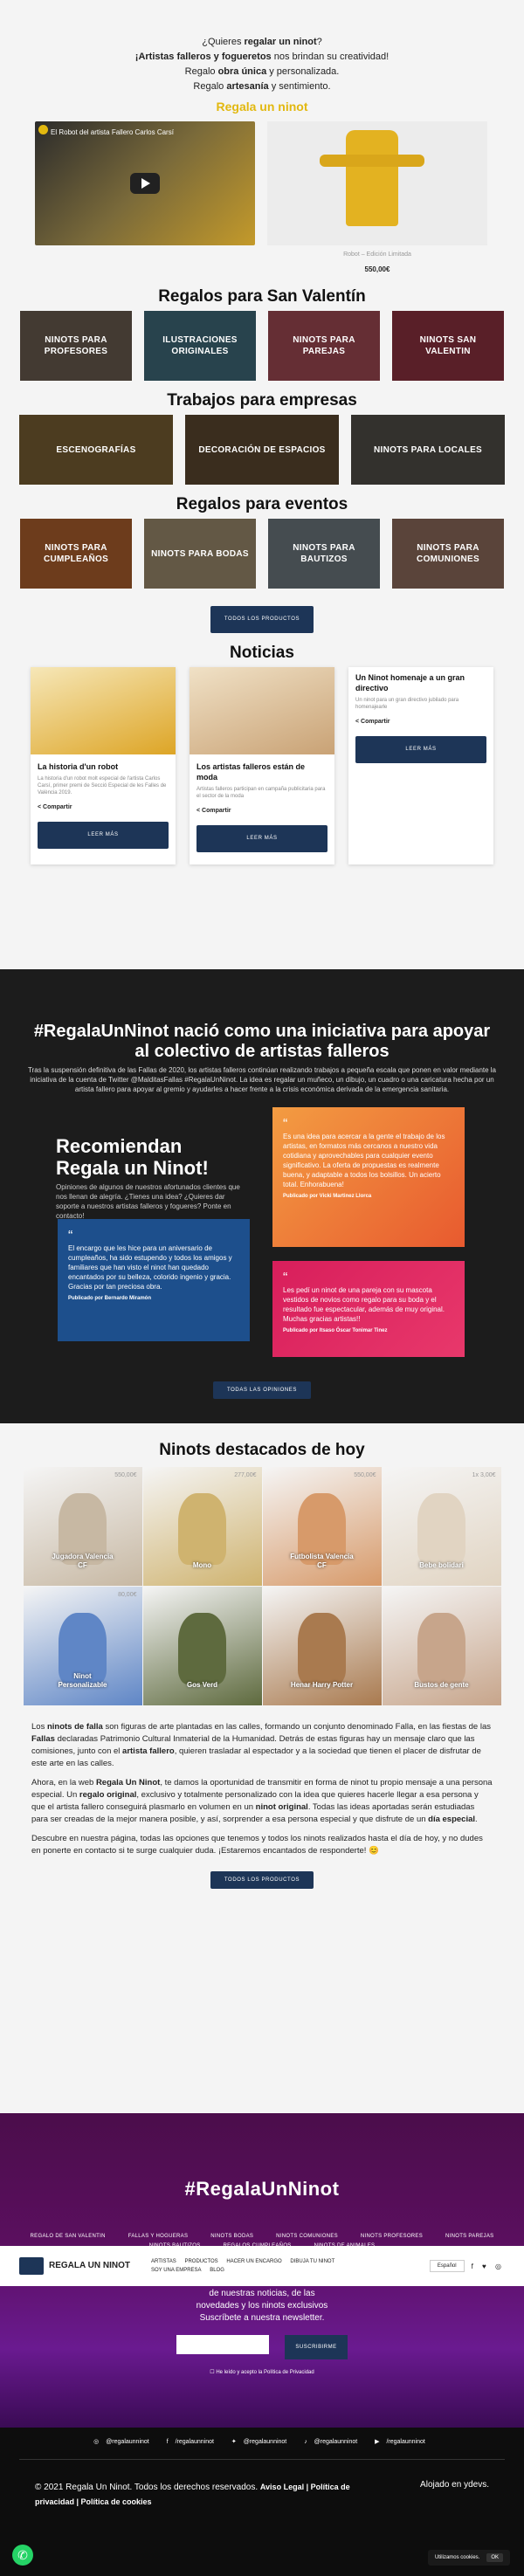  Describe the element at coordinates (39, 1727) in the screenshot. I see `text: Los` at that location.